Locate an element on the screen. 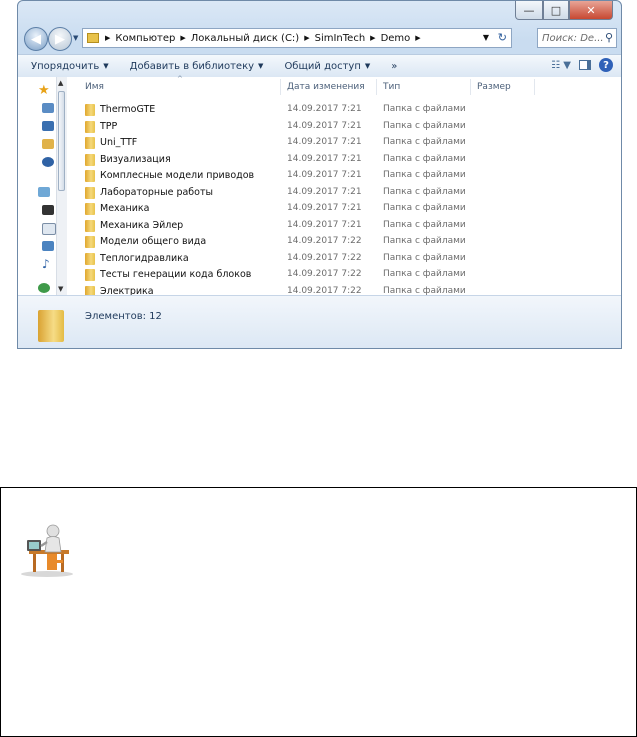  more-commands-button: » is located at coordinates (394, 66).